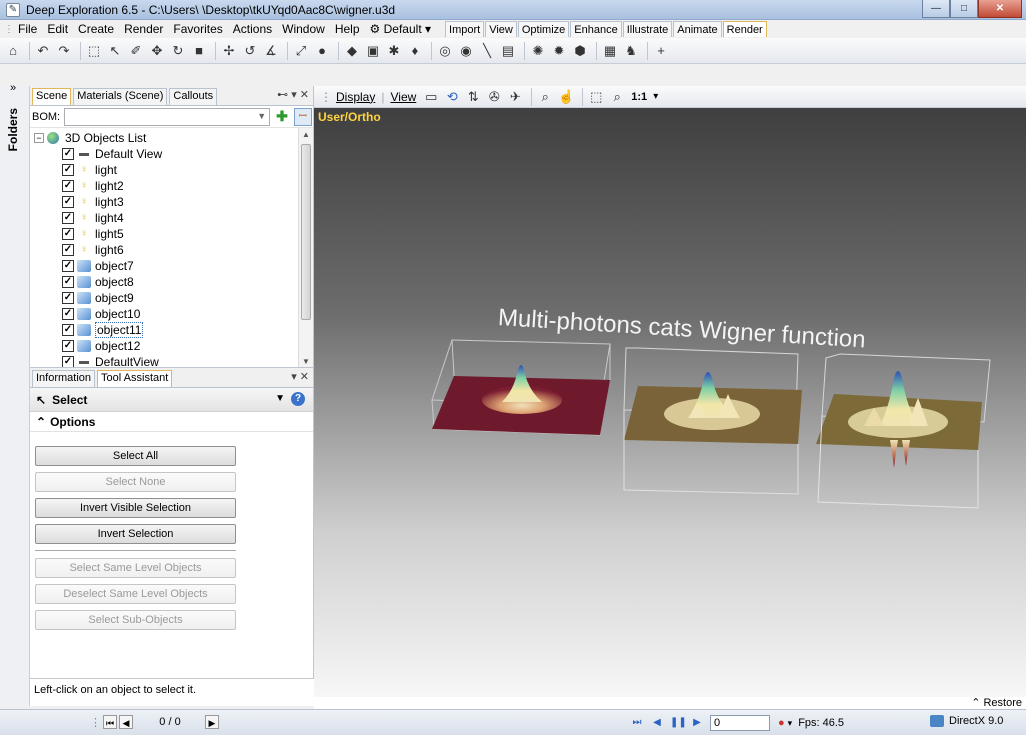  Describe the element at coordinates (964, 9) in the screenshot. I see `maximize-button: □` at that location.